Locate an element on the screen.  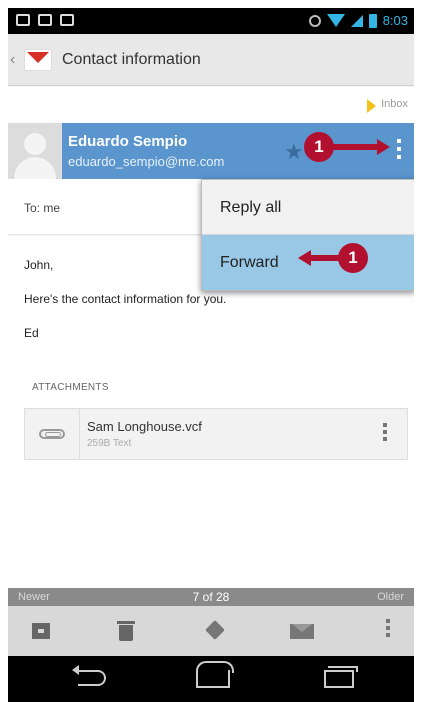
system-nav-bar is located at coordinates (211, 679).